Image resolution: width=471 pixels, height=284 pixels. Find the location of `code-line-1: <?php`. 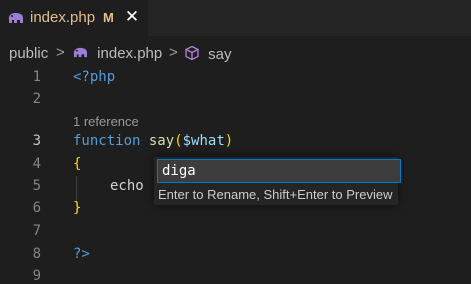

code-line-1: <?php is located at coordinates (94, 77).